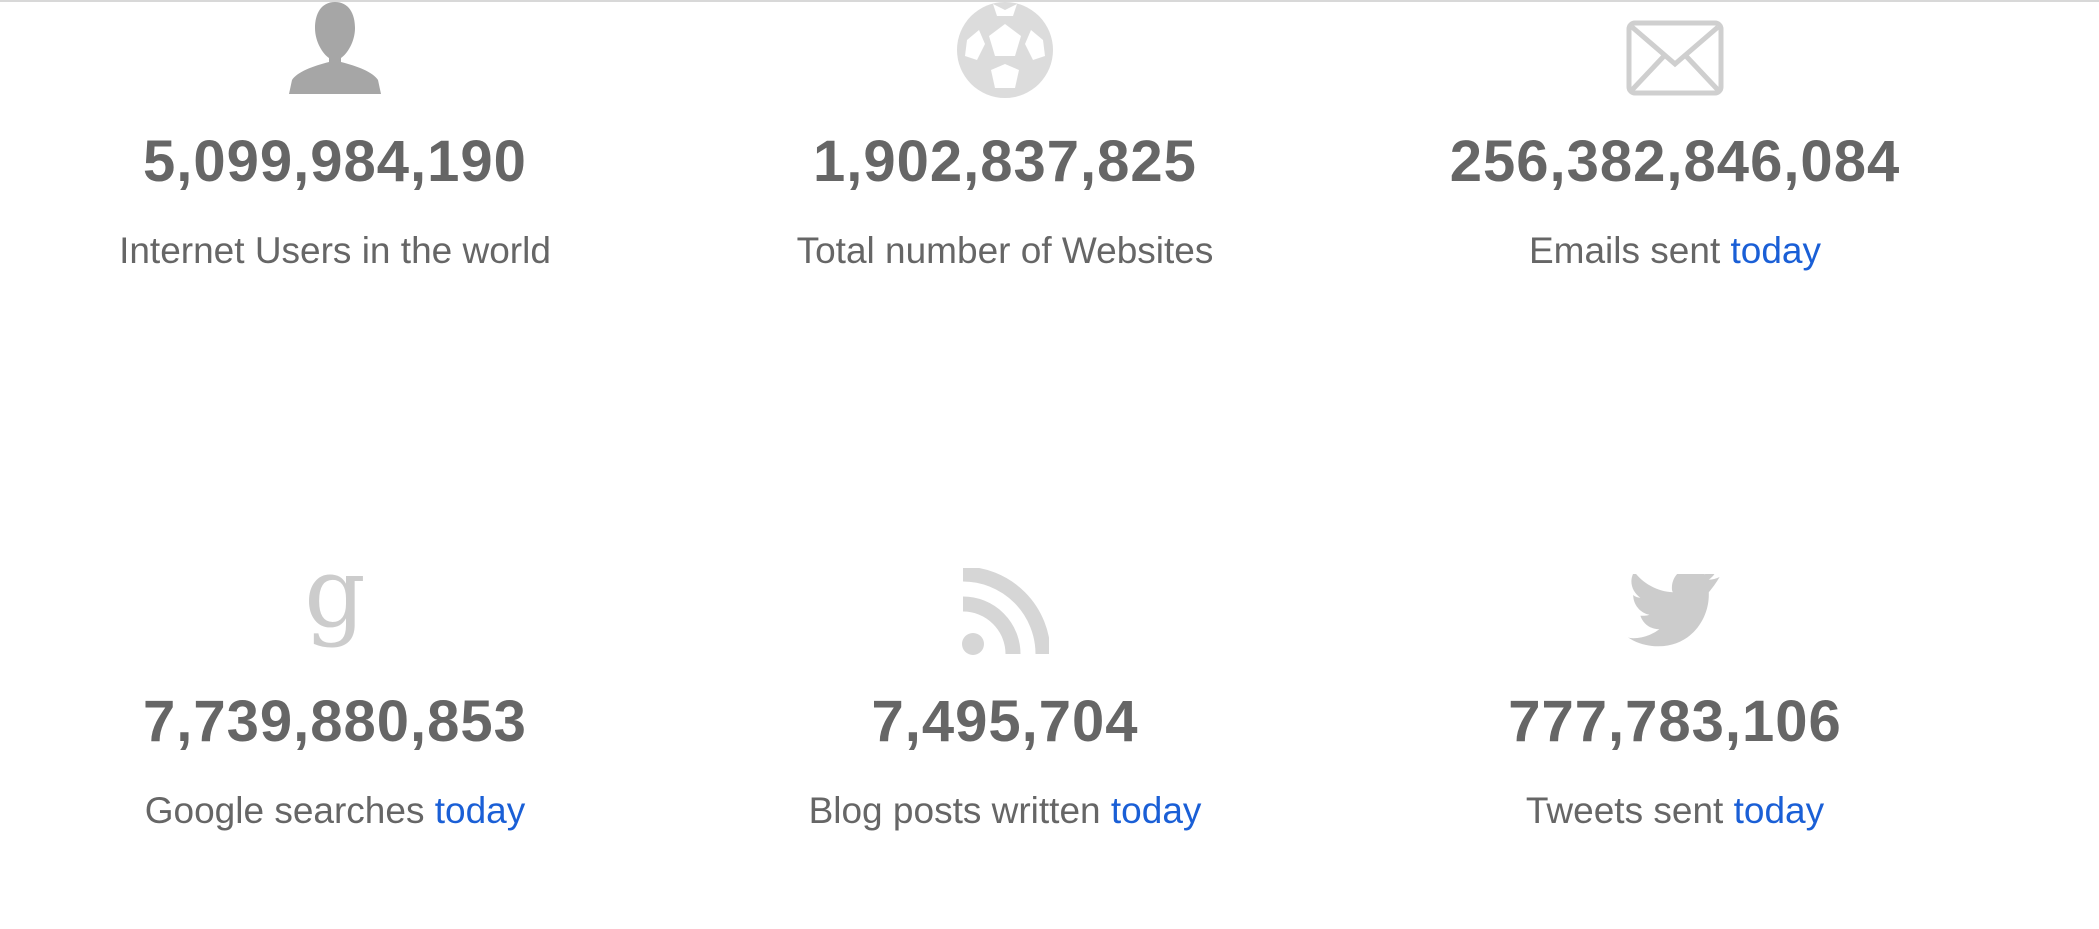 The height and width of the screenshot is (929, 2099). I want to click on stat-websites: 1,902,837,825 Total number of Websites, so click(1005, 150).